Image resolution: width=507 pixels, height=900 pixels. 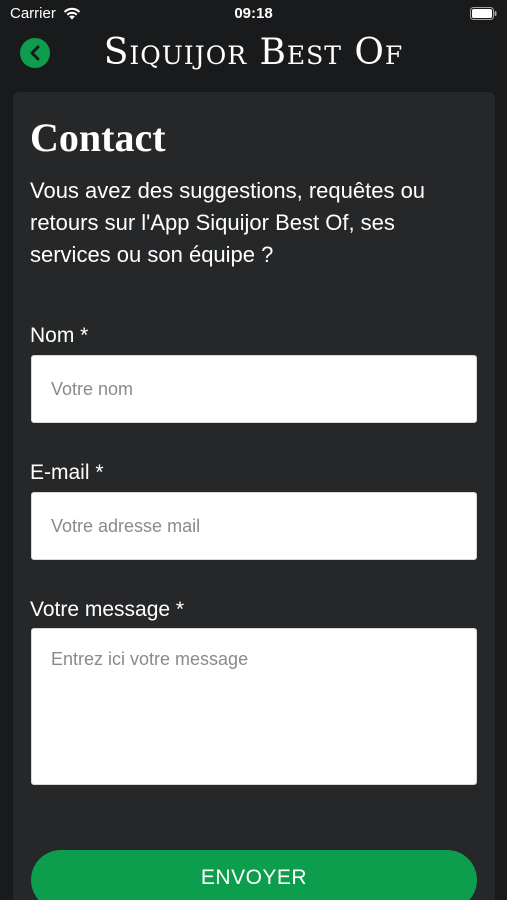 I want to click on battery-icon, so click(x=483, y=13).